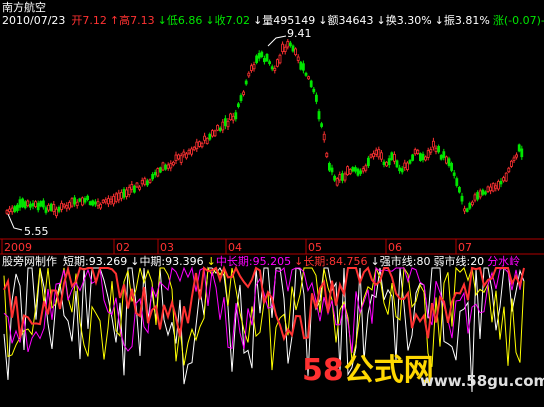 The image size is (544, 407). What do you see at coordinates (323, 370) in the screenshot?
I see `watermark-number: 58` at bounding box center [323, 370].